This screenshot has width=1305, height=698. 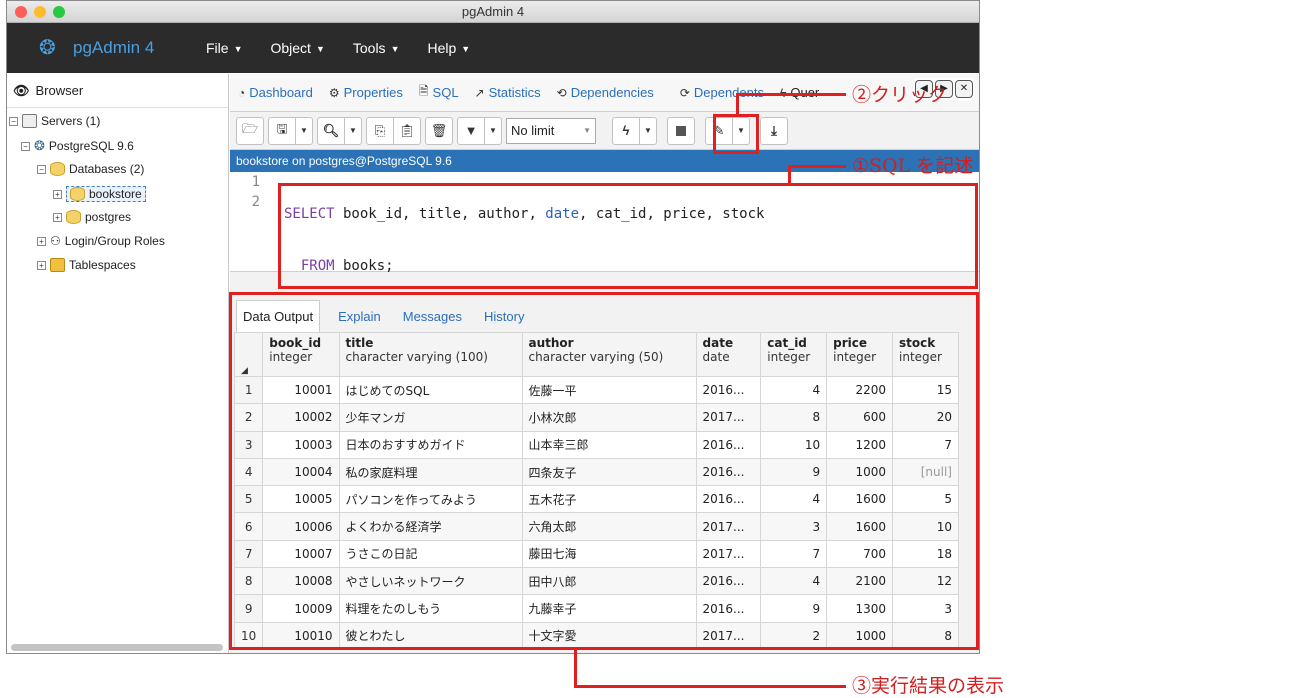 What do you see at coordinates (430, 635) in the screenshot?
I see `grid-cell: 彼とわたし` at bounding box center [430, 635].